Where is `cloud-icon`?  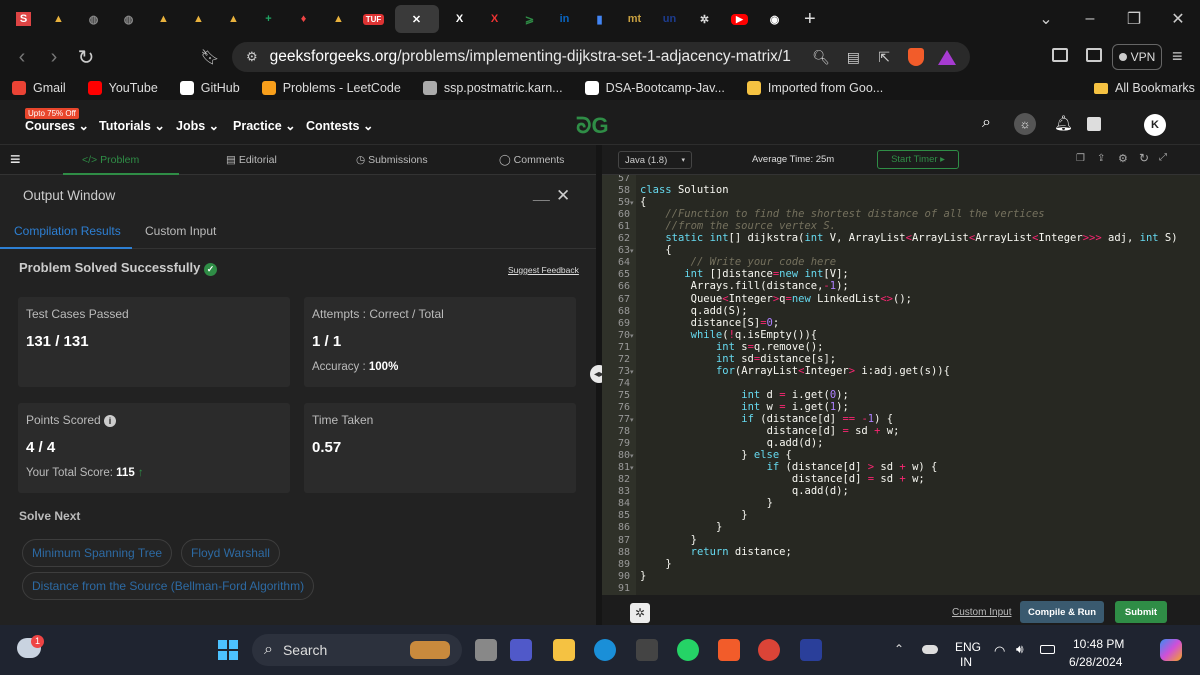 cloud-icon is located at coordinates (930, 649).